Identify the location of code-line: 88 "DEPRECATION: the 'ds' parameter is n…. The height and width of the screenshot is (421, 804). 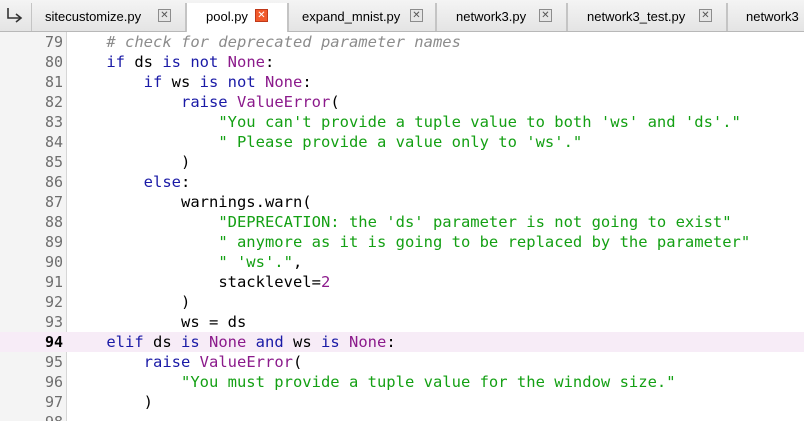
(402, 222).